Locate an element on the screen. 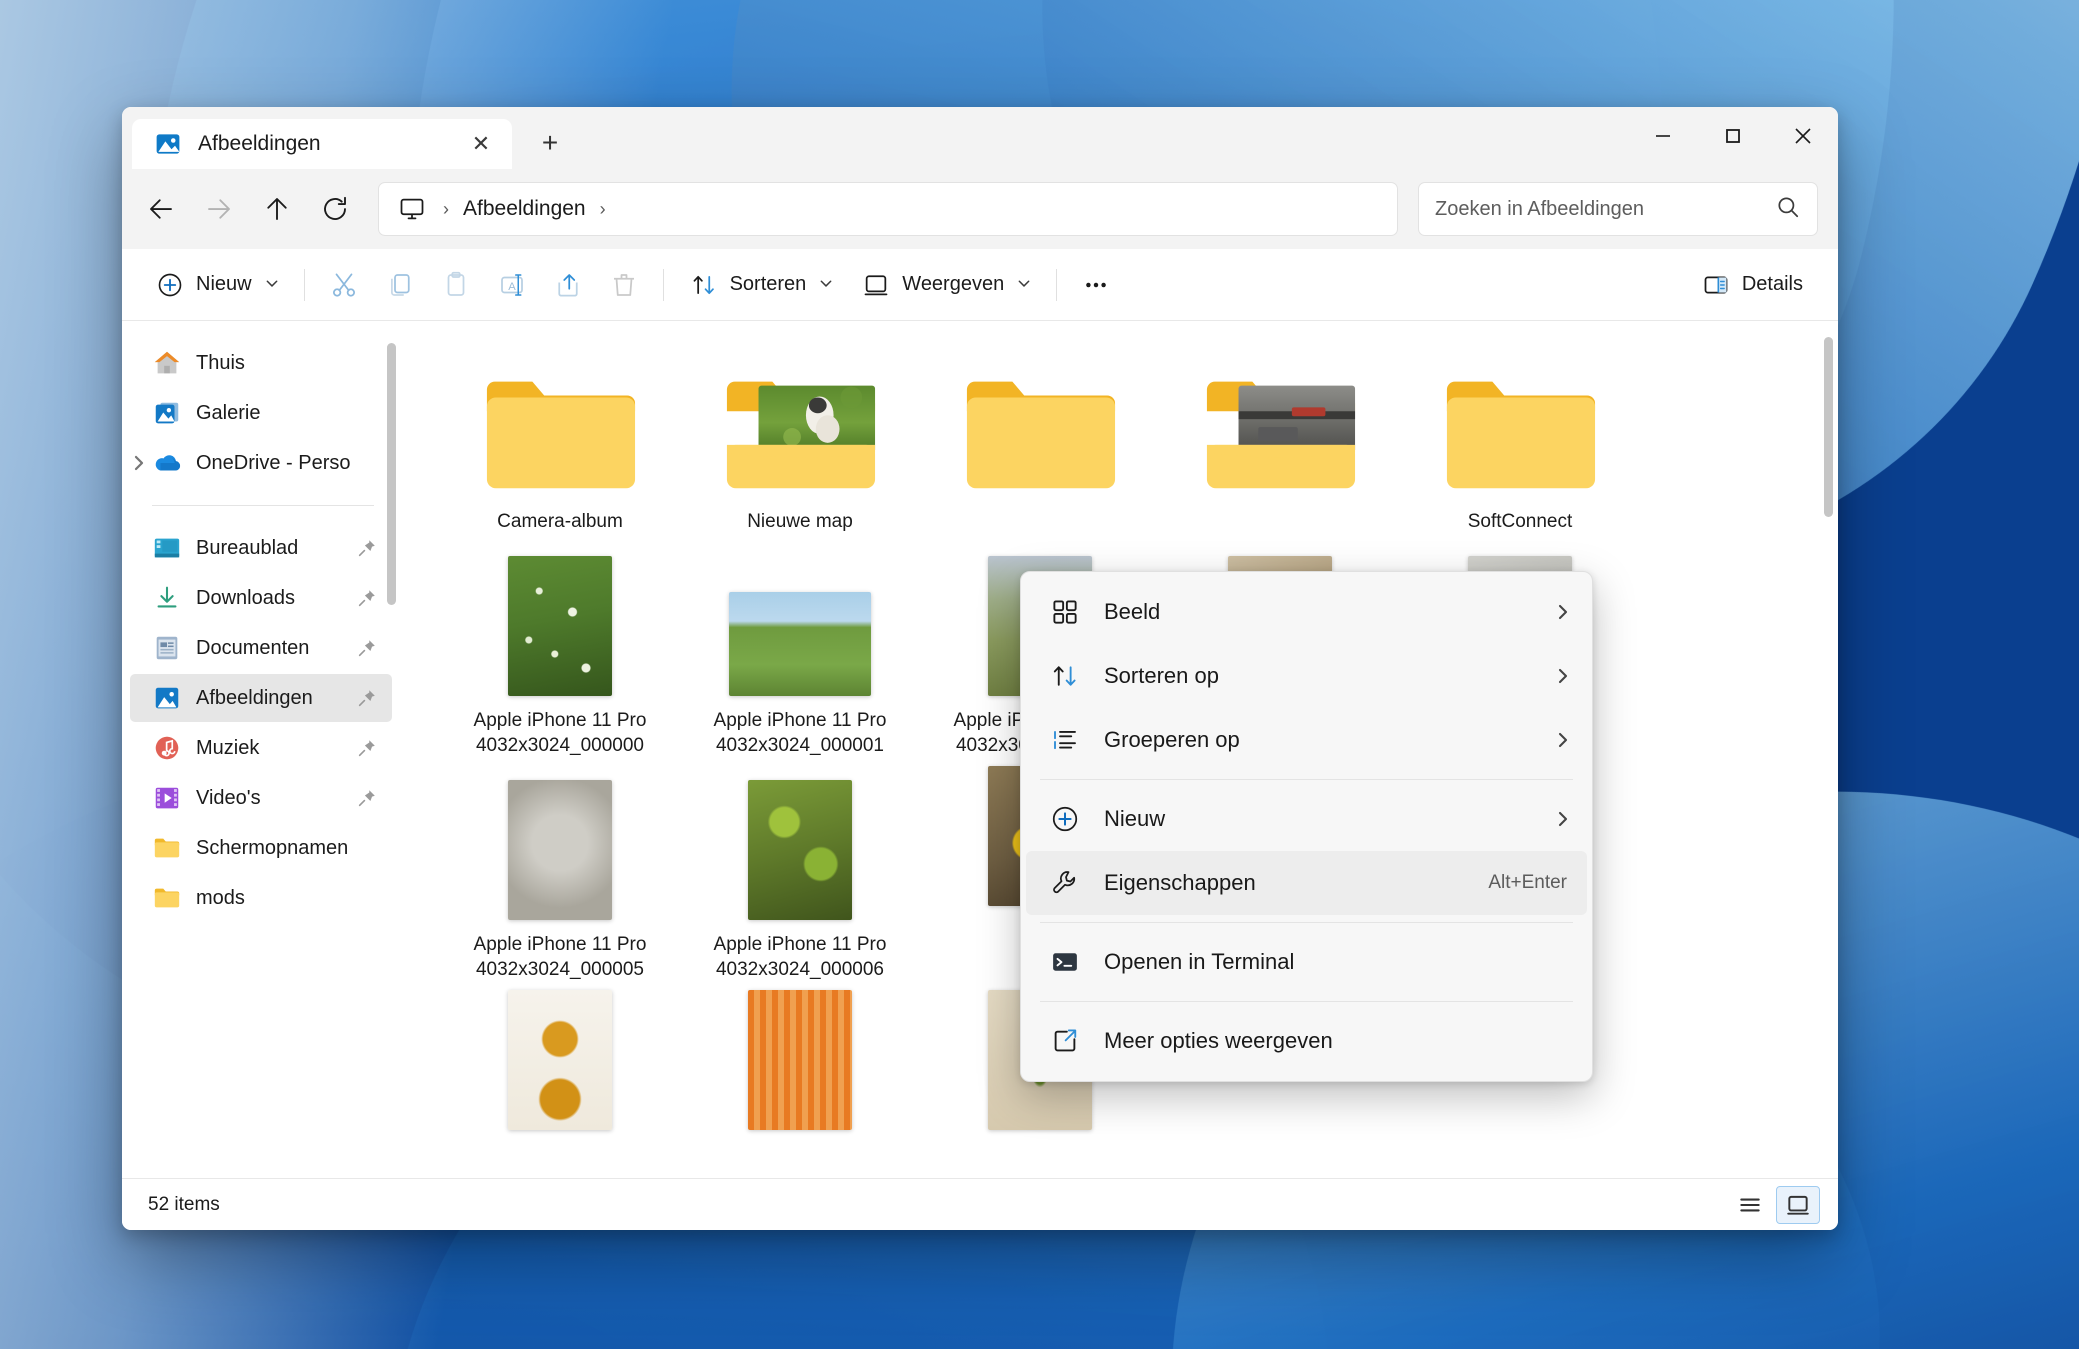 This screenshot has height=1349, width=2079. sidebar-item-label: Video's is located at coordinates (228, 797).